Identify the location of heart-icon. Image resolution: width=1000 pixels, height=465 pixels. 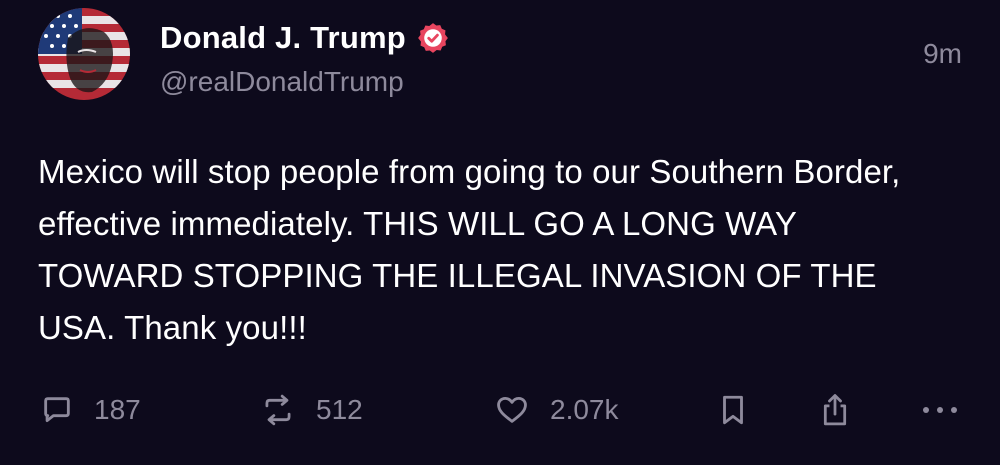
(512, 409).